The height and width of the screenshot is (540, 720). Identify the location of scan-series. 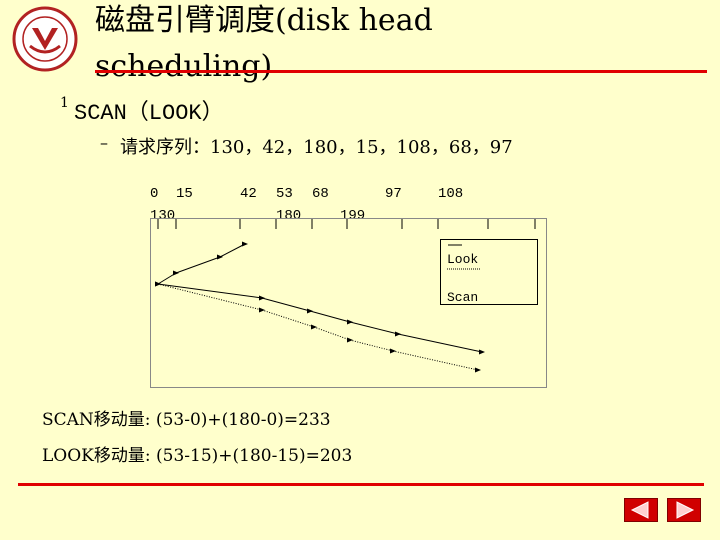
(318, 327).